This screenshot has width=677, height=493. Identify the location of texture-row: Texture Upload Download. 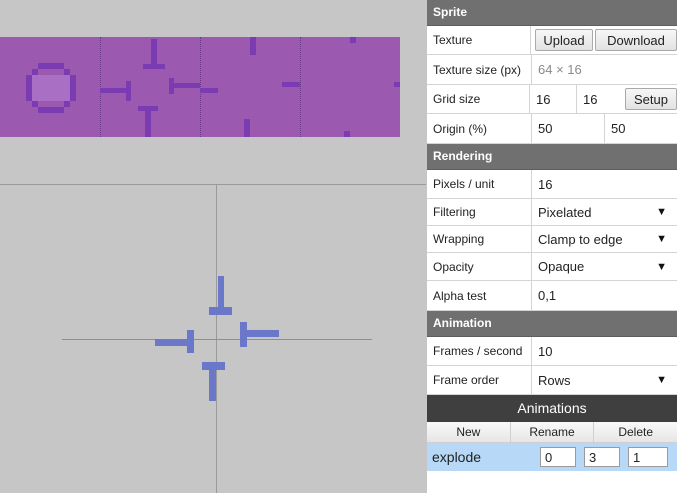
(552, 40).